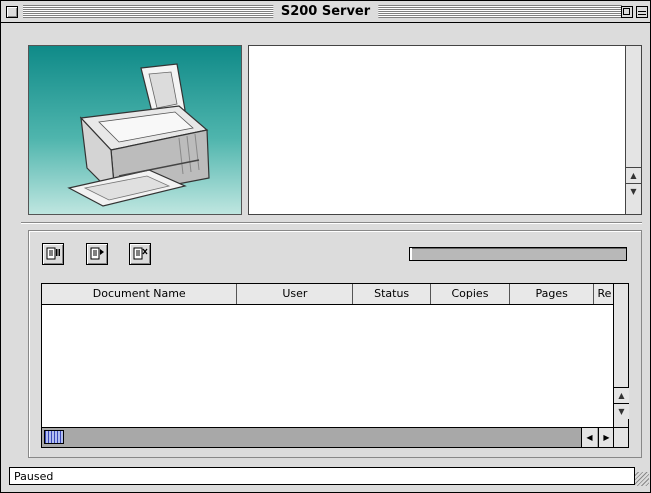 Image resolution: width=651 pixels, height=493 pixels. What do you see at coordinates (606, 437) in the screenshot?
I see `scroll-right-arrow-icon: ▶` at bounding box center [606, 437].